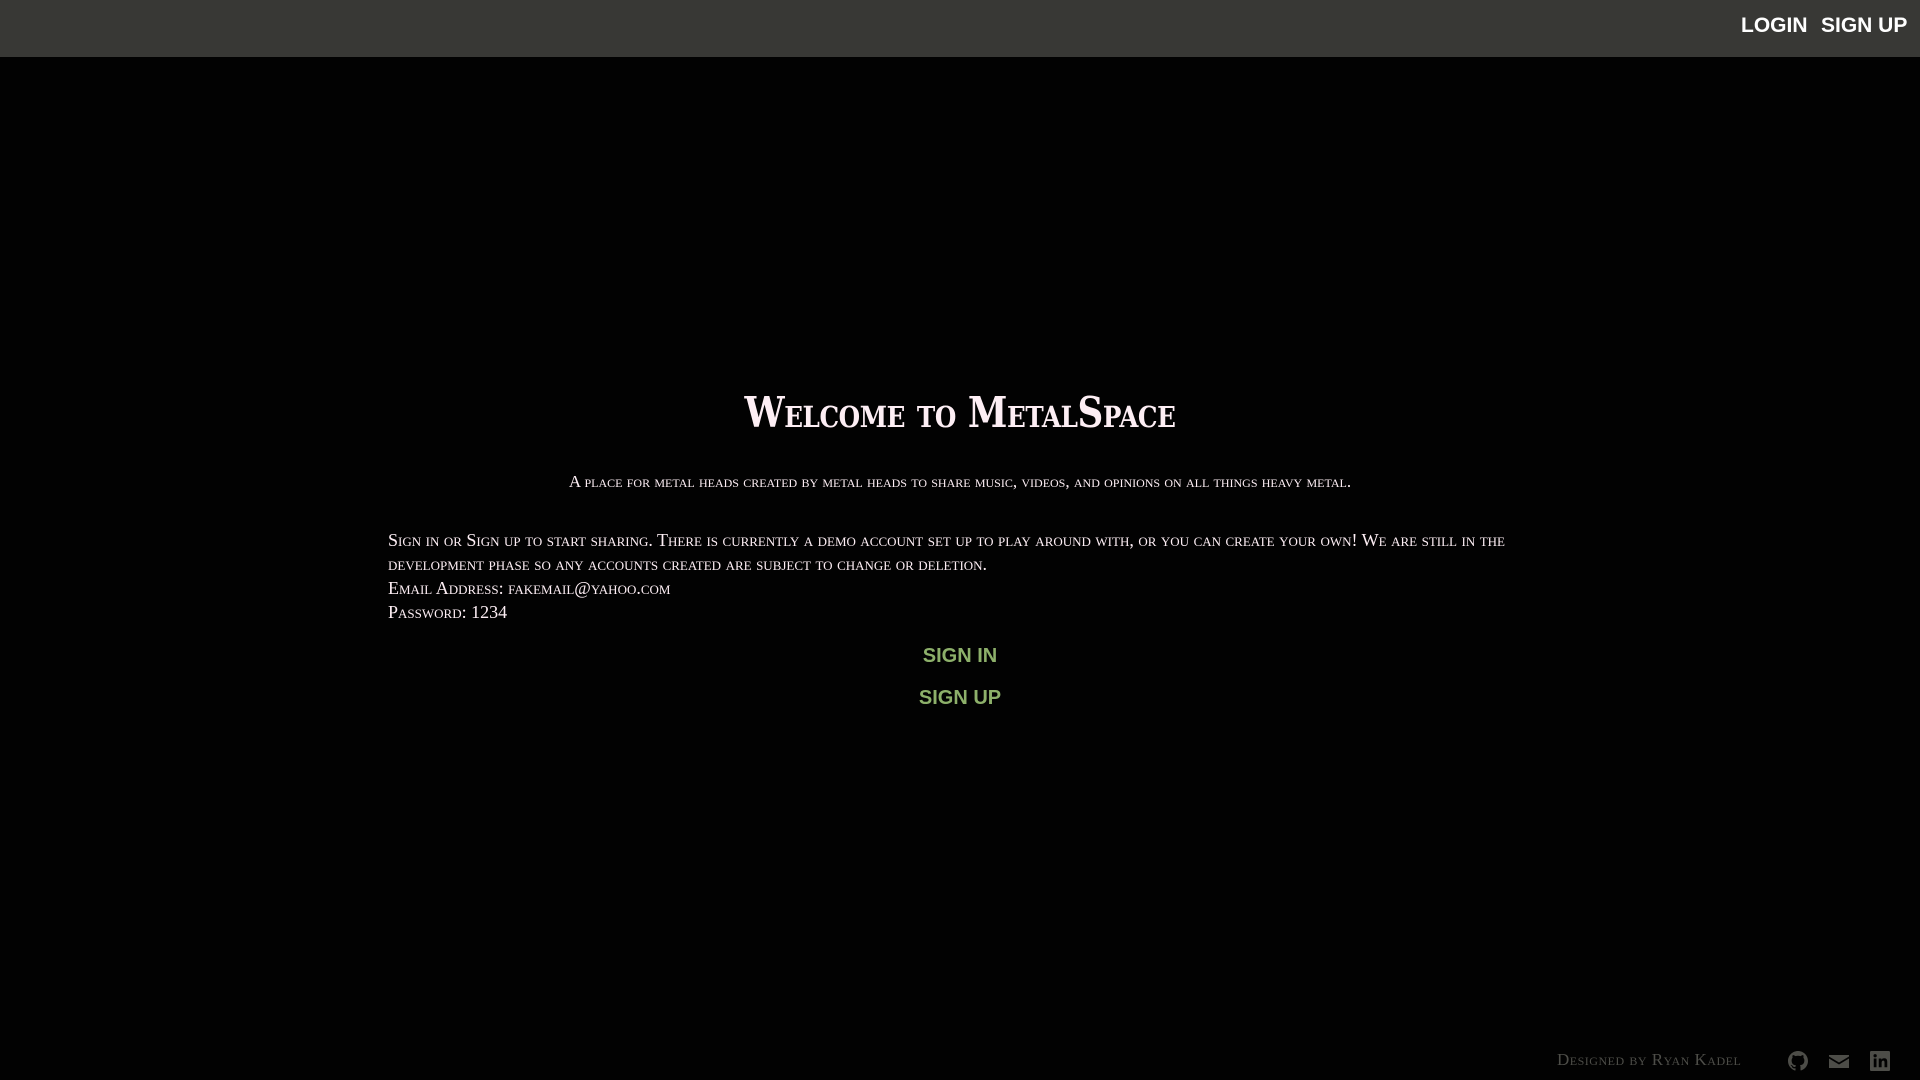  What do you see at coordinates (1880, 1061) in the screenshot?
I see `linkedin-icon` at bounding box center [1880, 1061].